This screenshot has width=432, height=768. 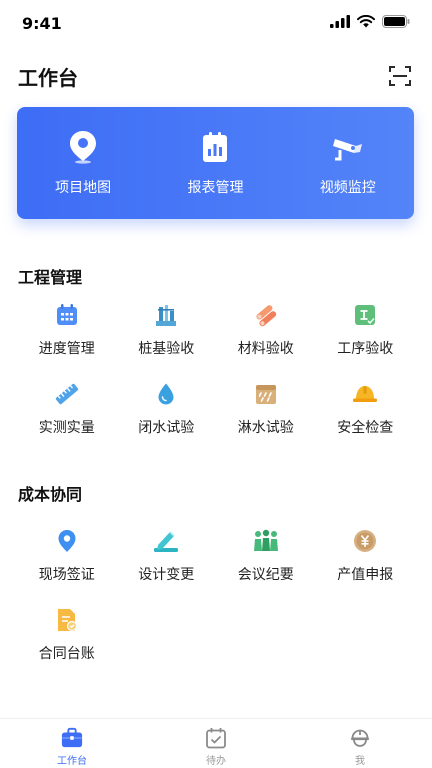 I want to click on grid-label: 闭水试验, so click(x=166, y=428).